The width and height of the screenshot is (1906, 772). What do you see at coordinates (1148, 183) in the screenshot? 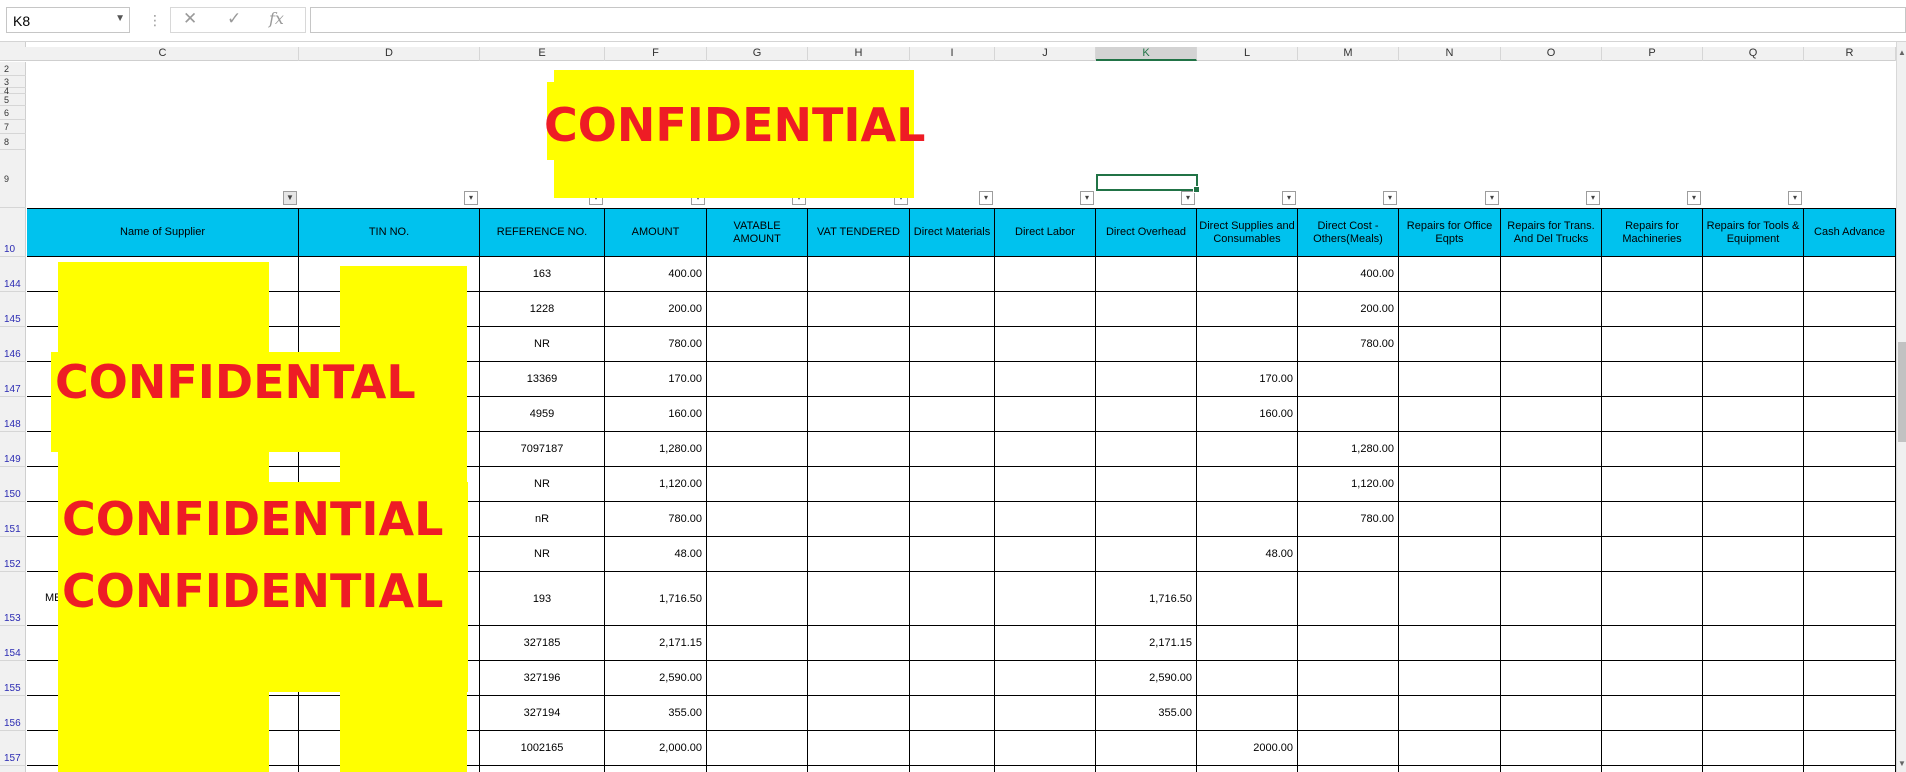
I see `active-cell-k8` at bounding box center [1148, 183].